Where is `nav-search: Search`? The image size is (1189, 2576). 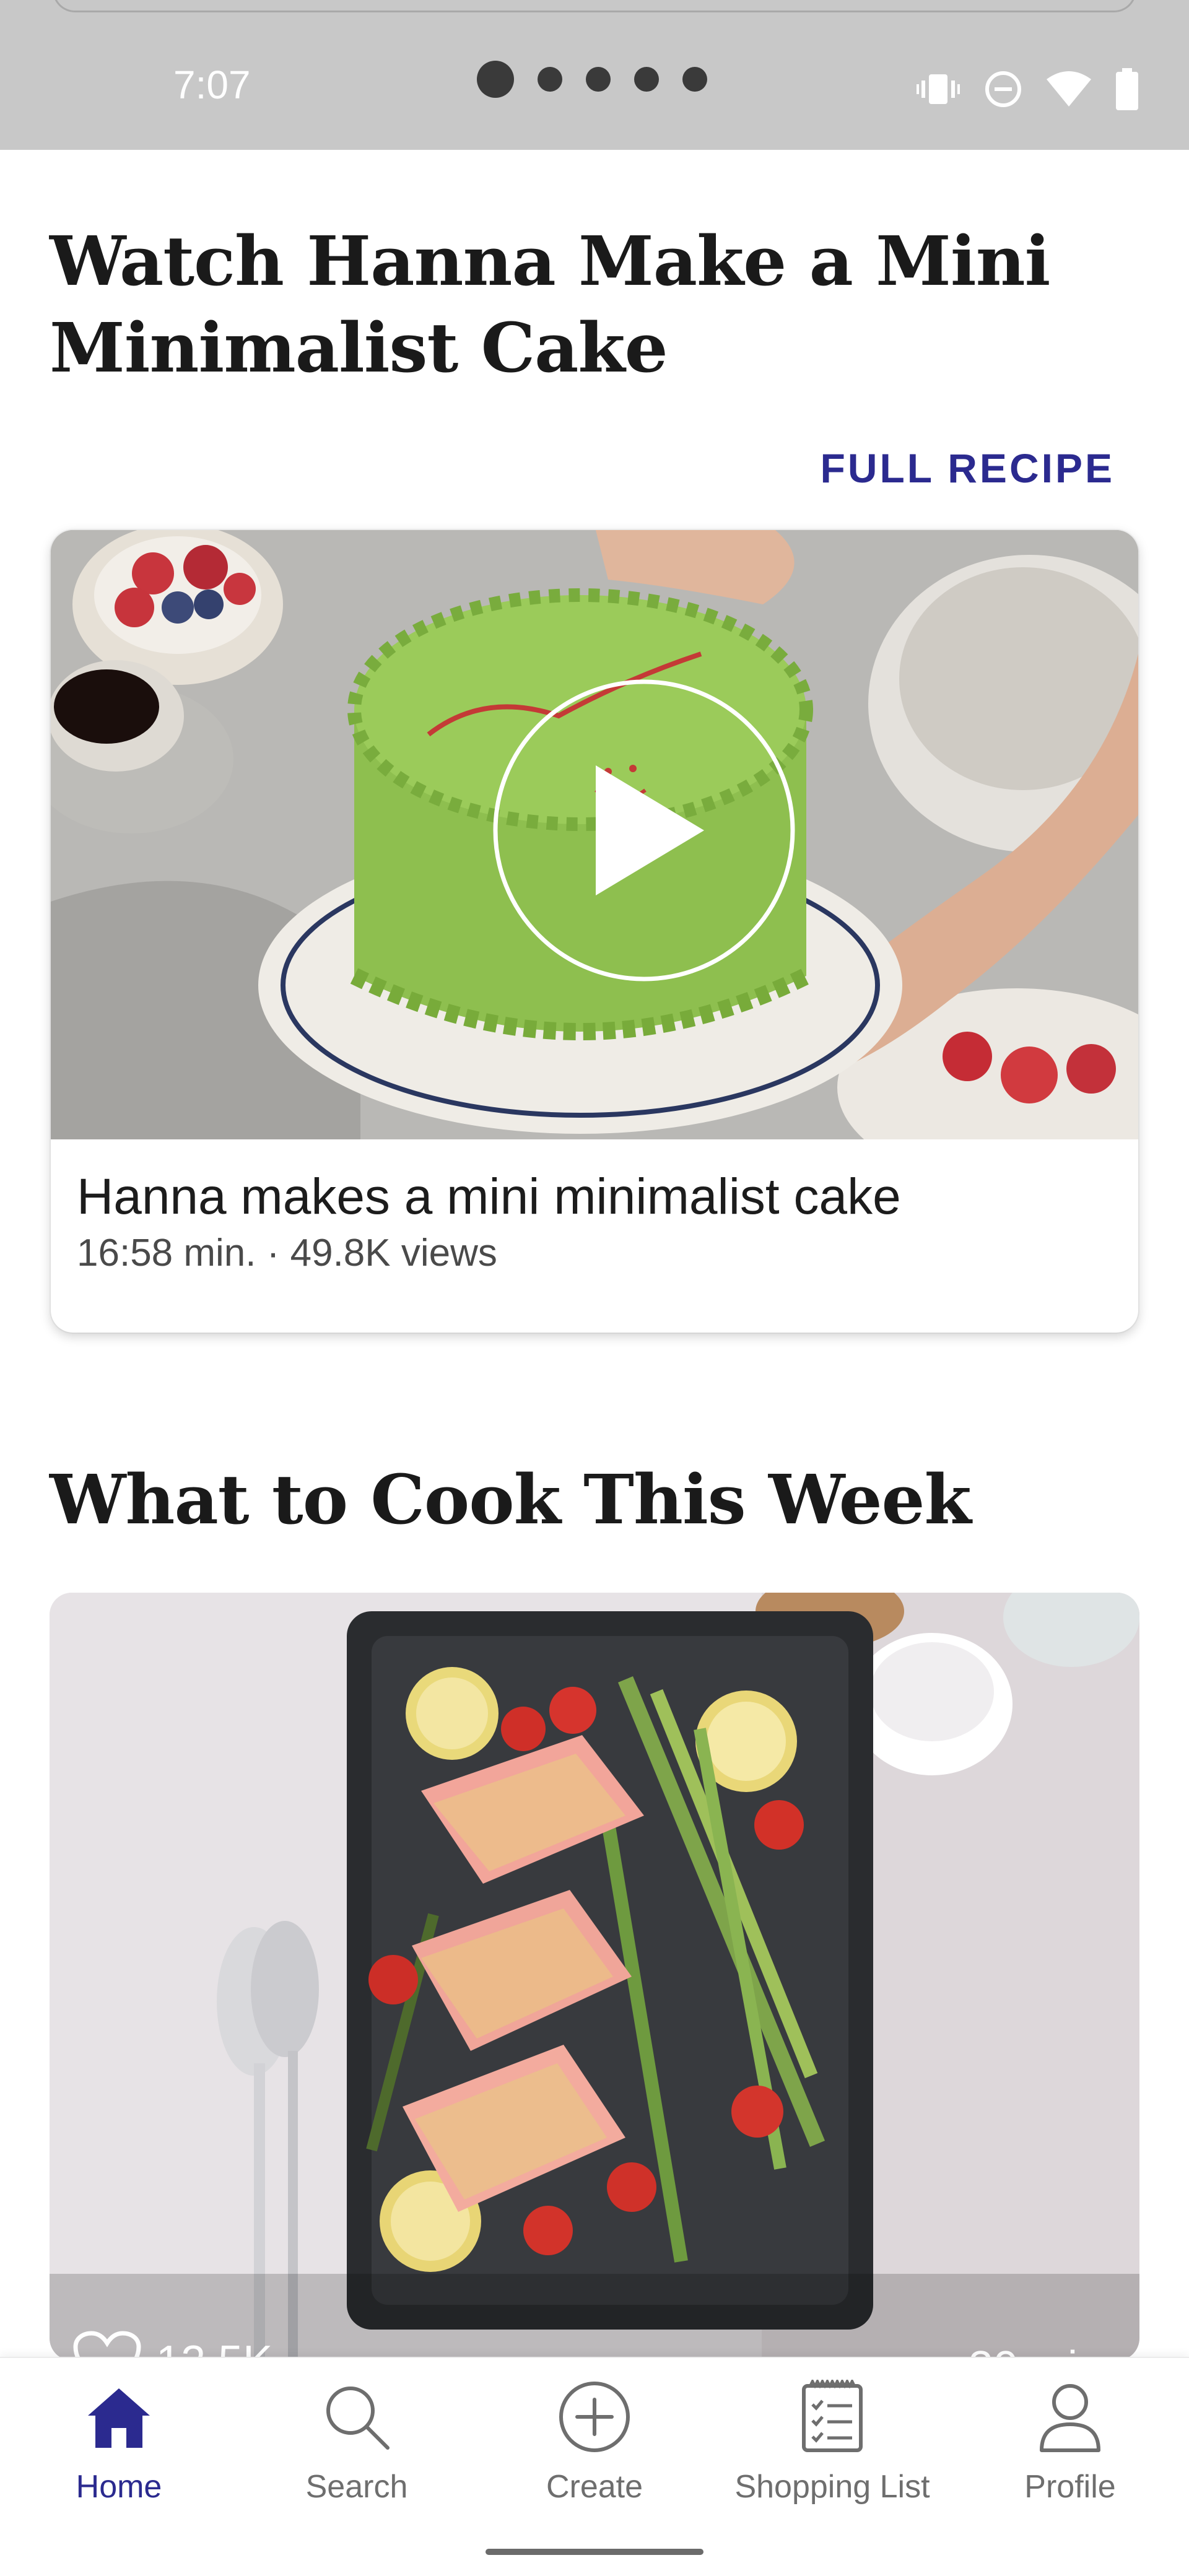
nav-search: Search is located at coordinates (357, 2445).